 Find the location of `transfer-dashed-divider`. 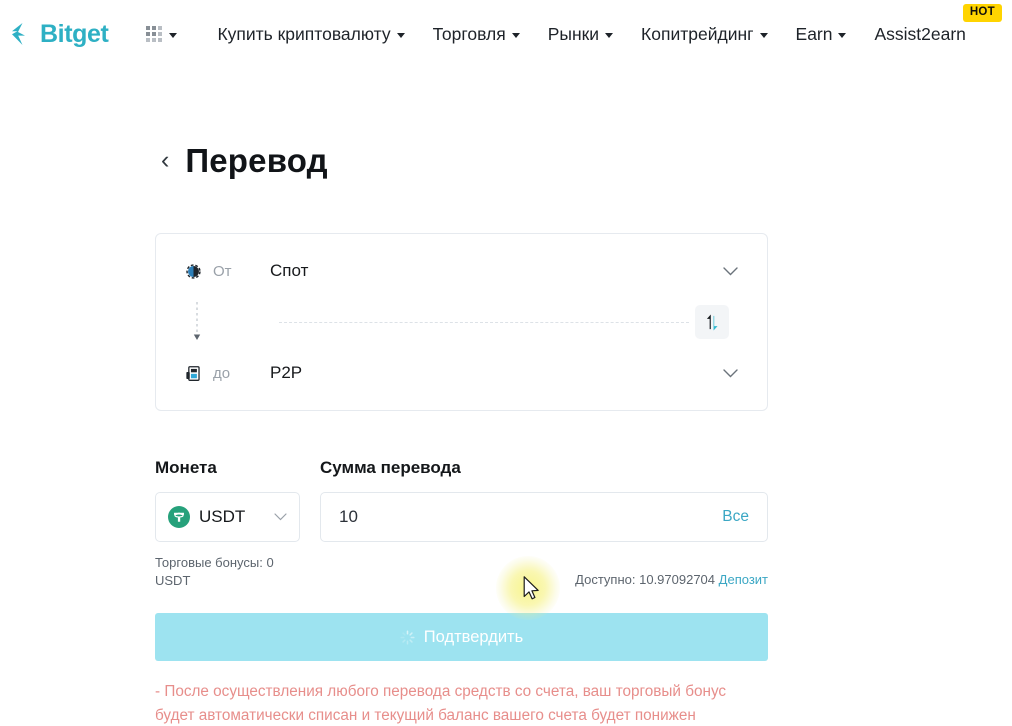

transfer-dashed-divider is located at coordinates (484, 323).